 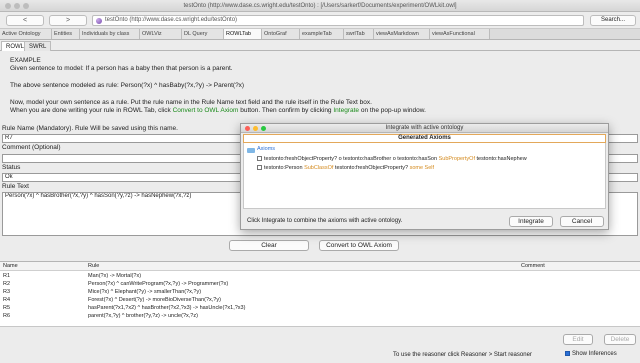 What do you see at coordinates (460, 34) in the screenshot?
I see `tab-viewasfunctional: viewAsFunctional` at bounding box center [460, 34].